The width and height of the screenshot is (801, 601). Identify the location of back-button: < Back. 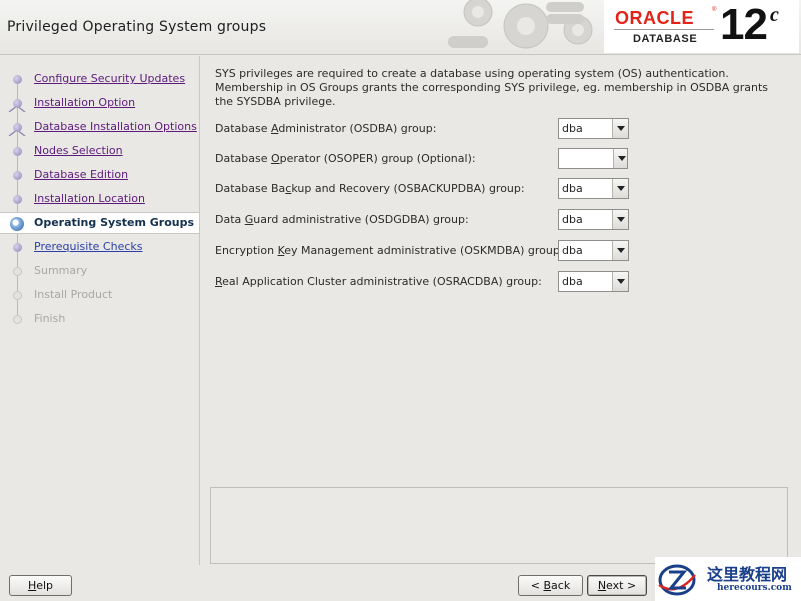
(550, 585).